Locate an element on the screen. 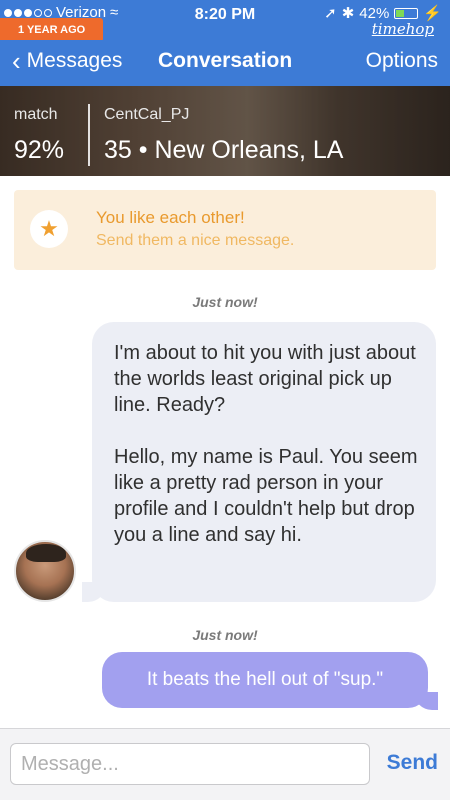 The width and height of the screenshot is (450, 800). location-arrow-icon: ➚ is located at coordinates (330, 13).